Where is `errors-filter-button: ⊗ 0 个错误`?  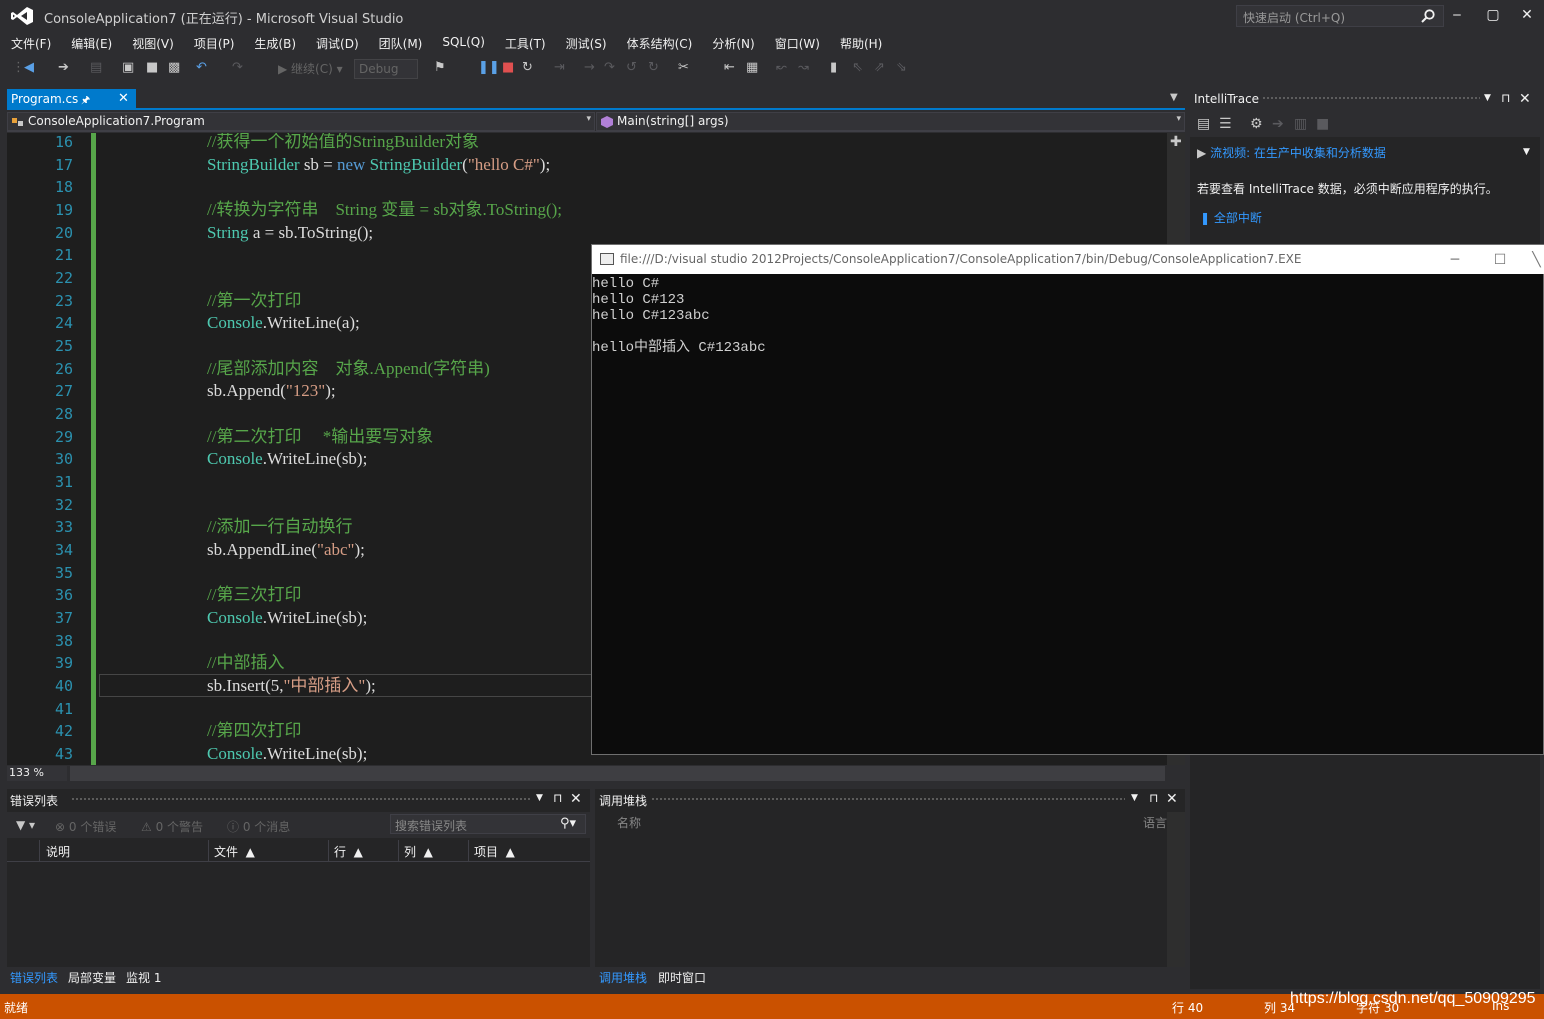 errors-filter-button: ⊗ 0 个错误 is located at coordinates (85, 826).